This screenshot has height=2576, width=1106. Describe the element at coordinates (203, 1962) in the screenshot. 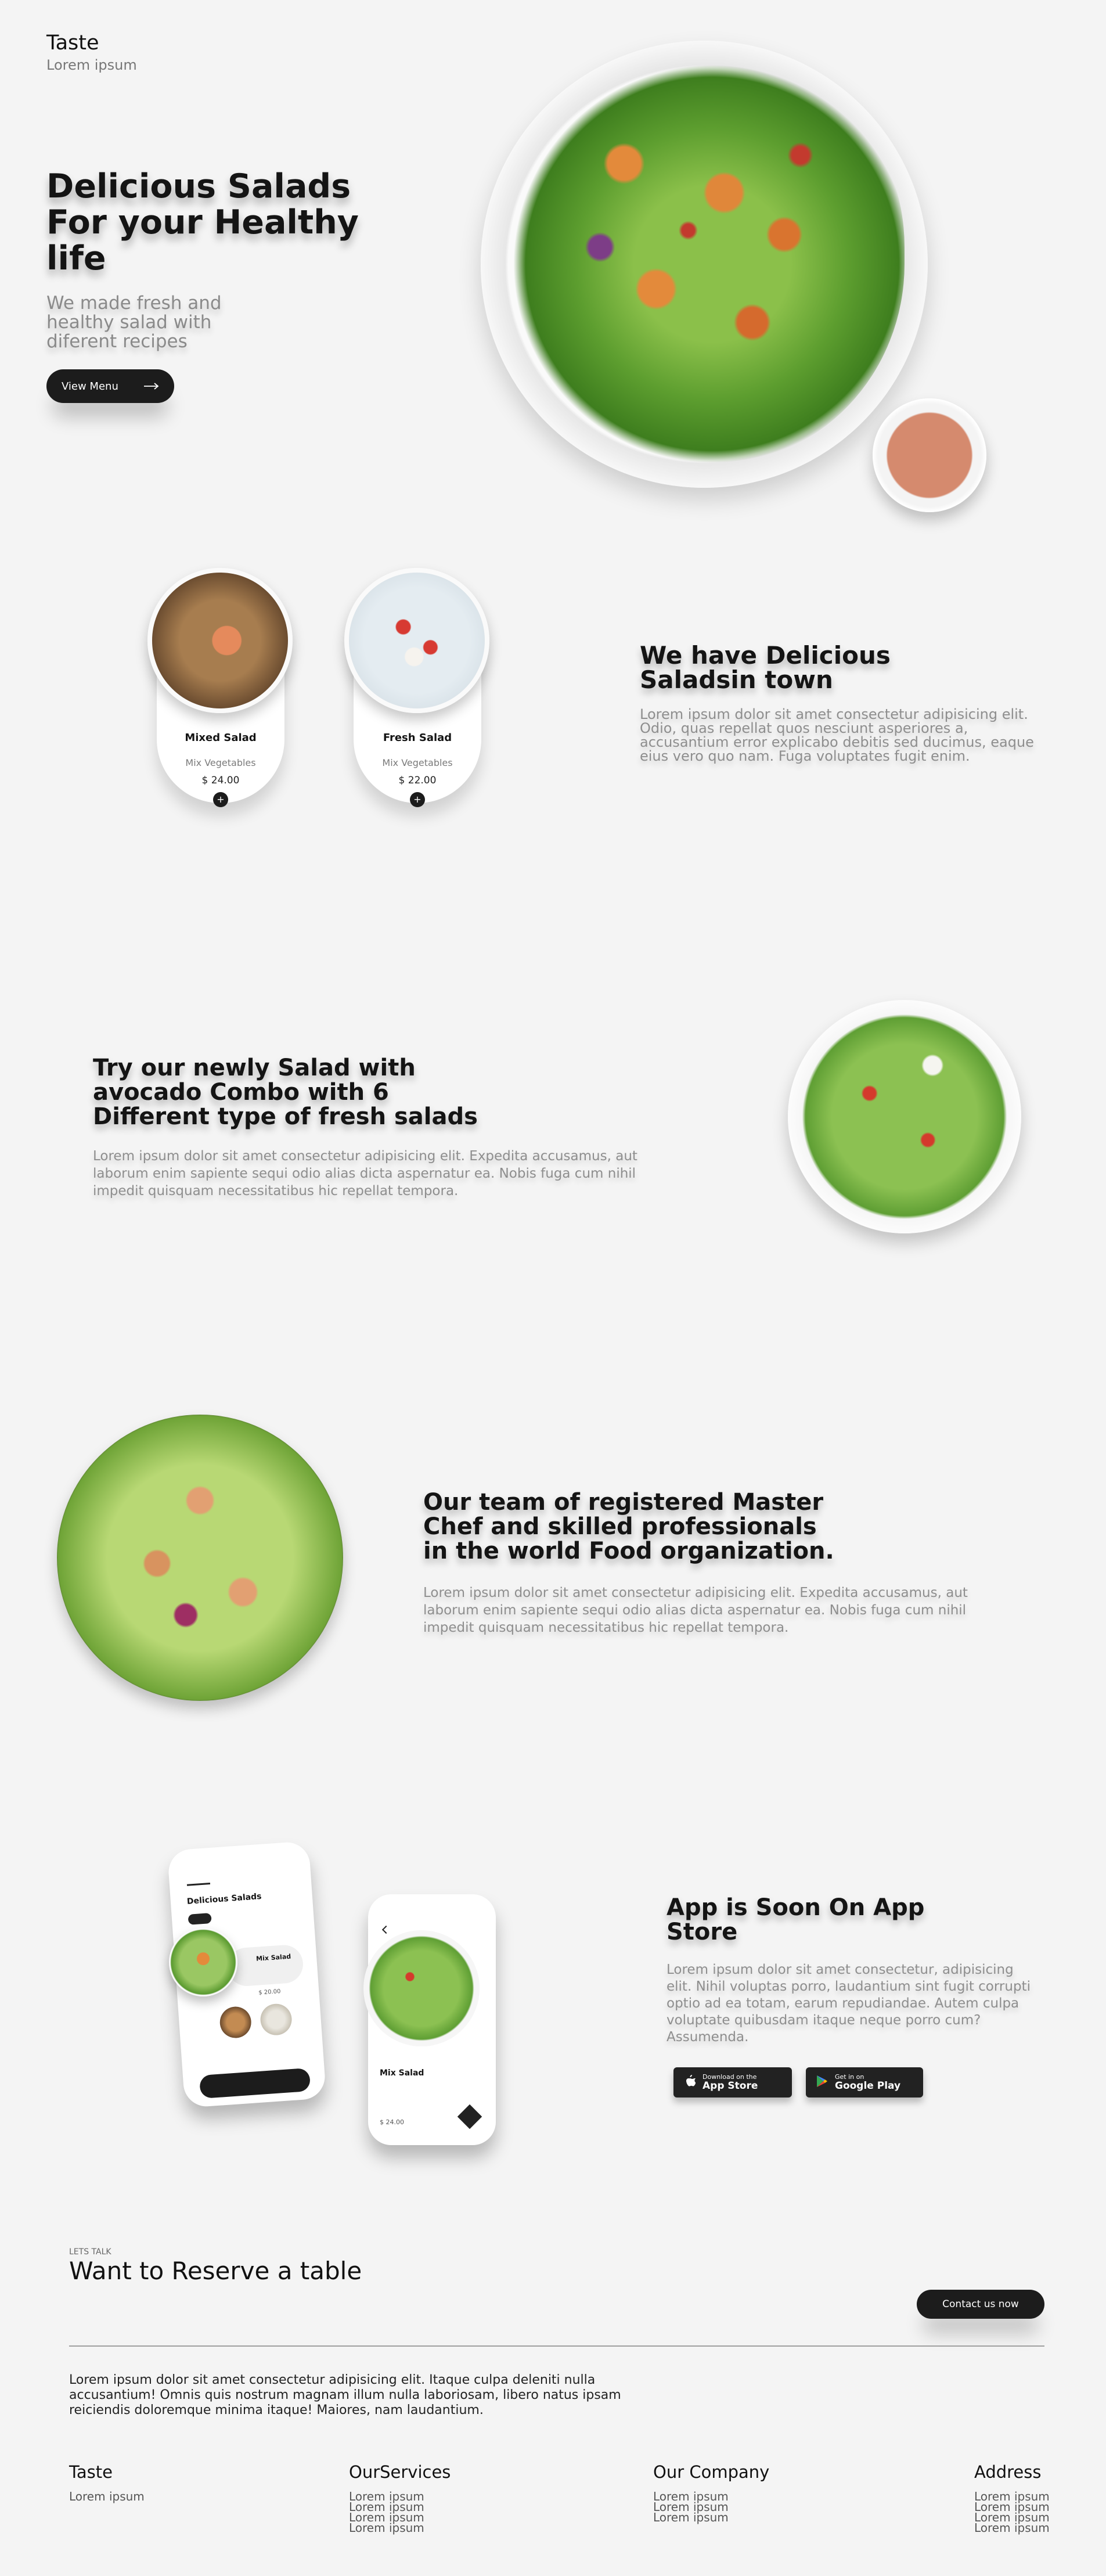

I see `phone-featured-salad` at that location.